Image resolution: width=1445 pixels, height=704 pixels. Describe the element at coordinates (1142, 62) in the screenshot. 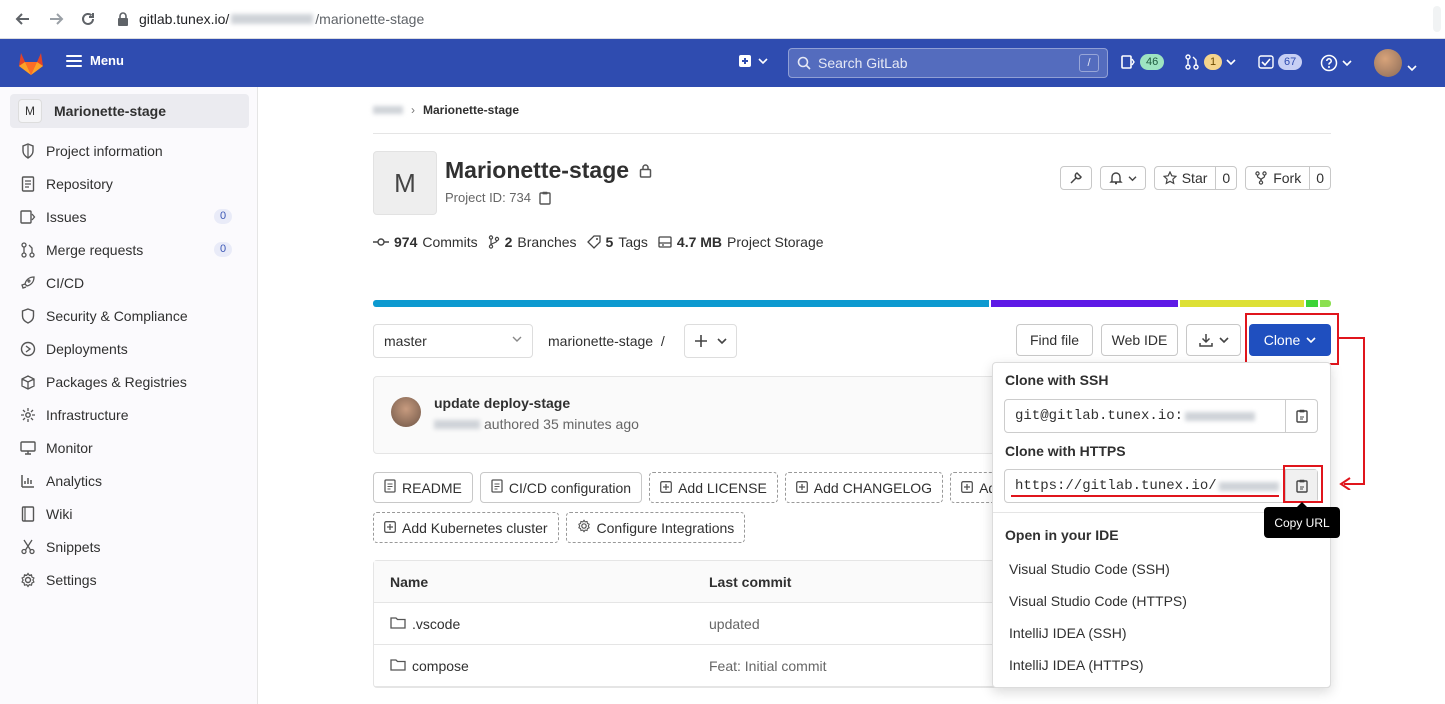

I see `issues-button: 46` at that location.